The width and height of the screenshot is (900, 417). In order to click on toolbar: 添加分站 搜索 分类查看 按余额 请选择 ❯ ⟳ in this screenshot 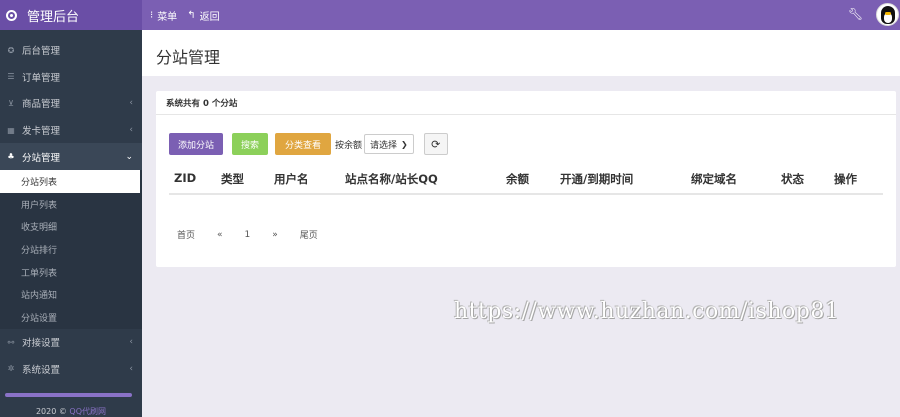, I will do `click(308, 144)`.